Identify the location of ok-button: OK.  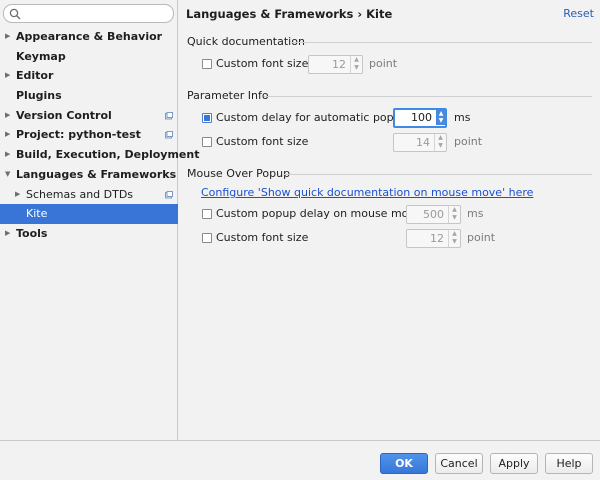
(404, 463).